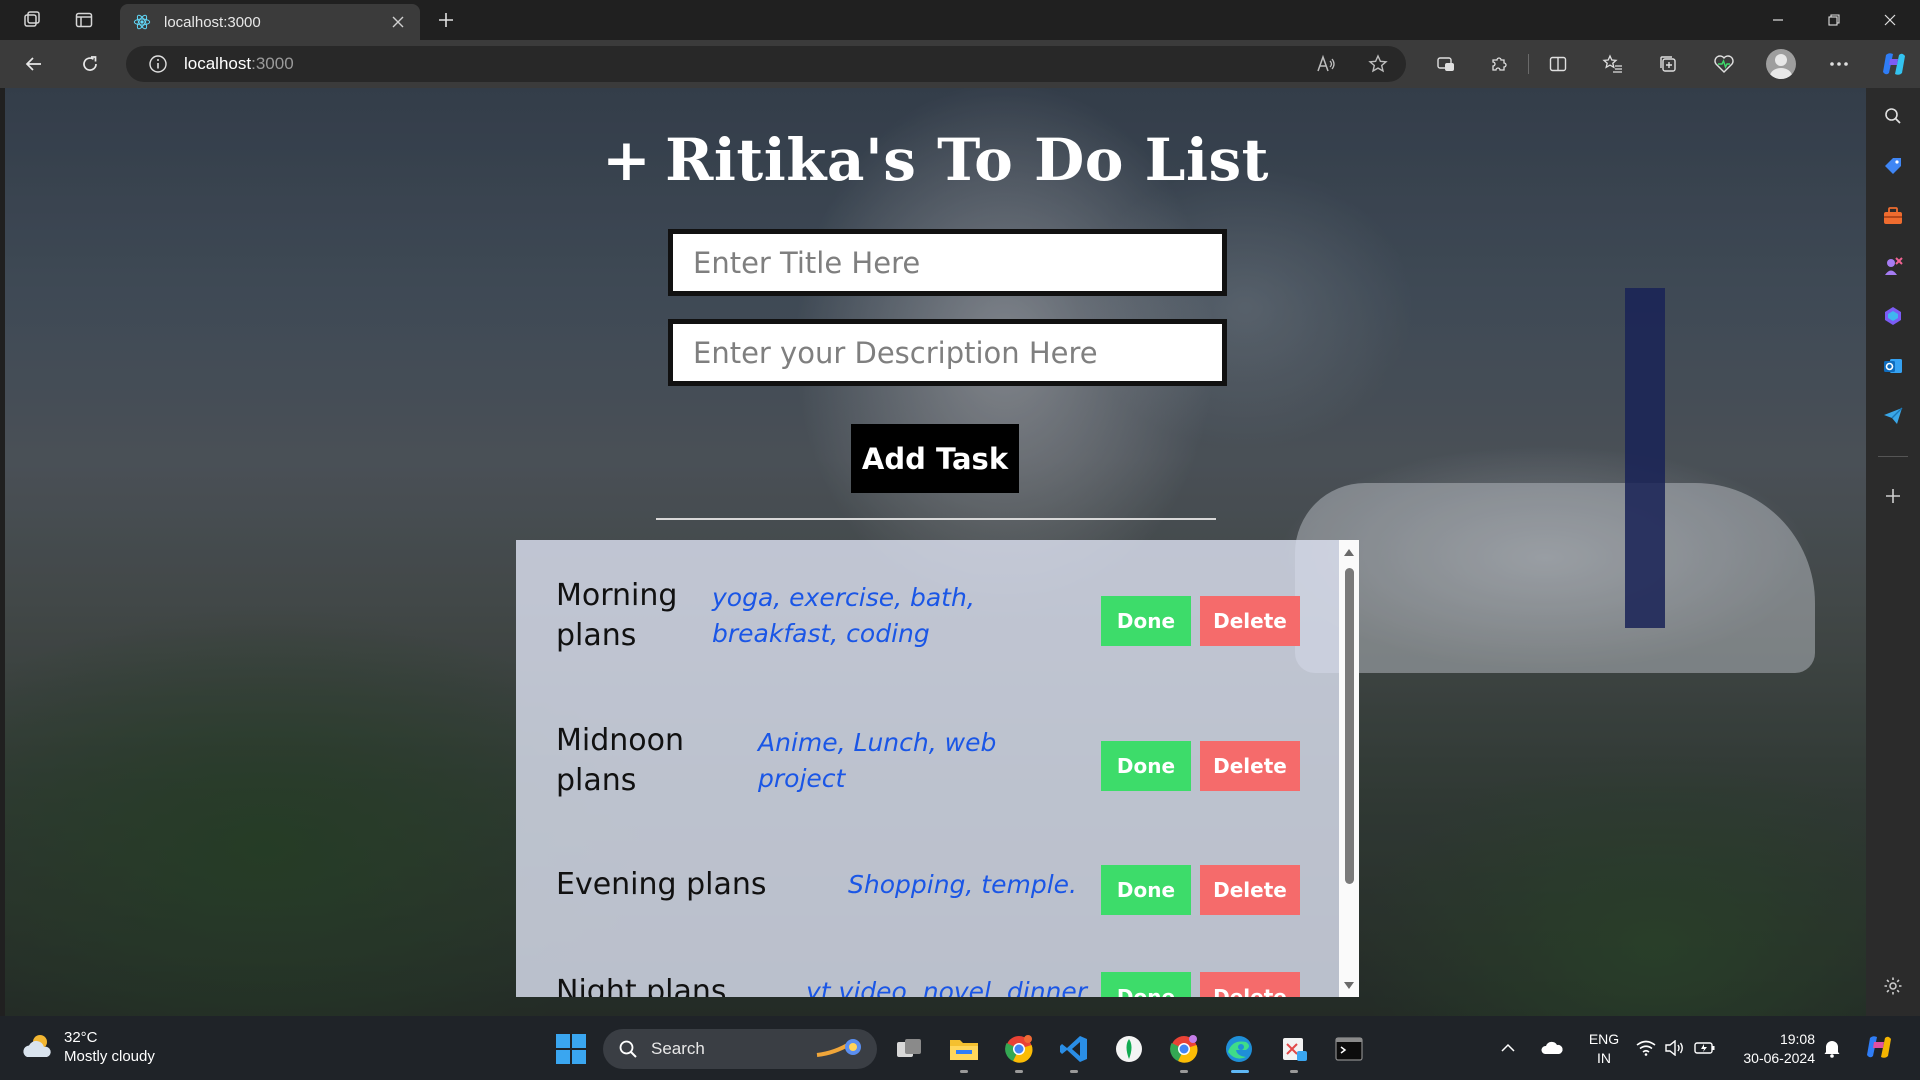 Image resolution: width=1920 pixels, height=1080 pixels. What do you see at coordinates (766, 64) in the screenshot?
I see `address-bar: localhost:3000` at bounding box center [766, 64].